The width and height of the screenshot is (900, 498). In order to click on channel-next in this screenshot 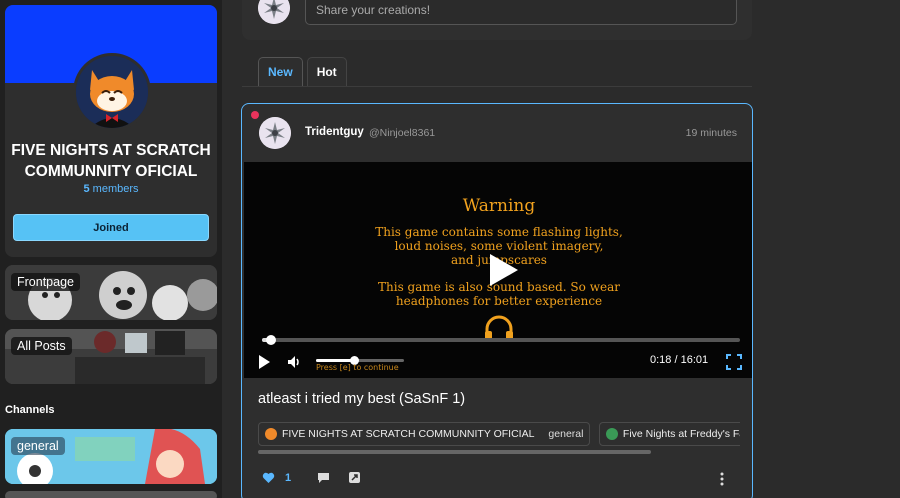, I will do `click(111, 494)`.